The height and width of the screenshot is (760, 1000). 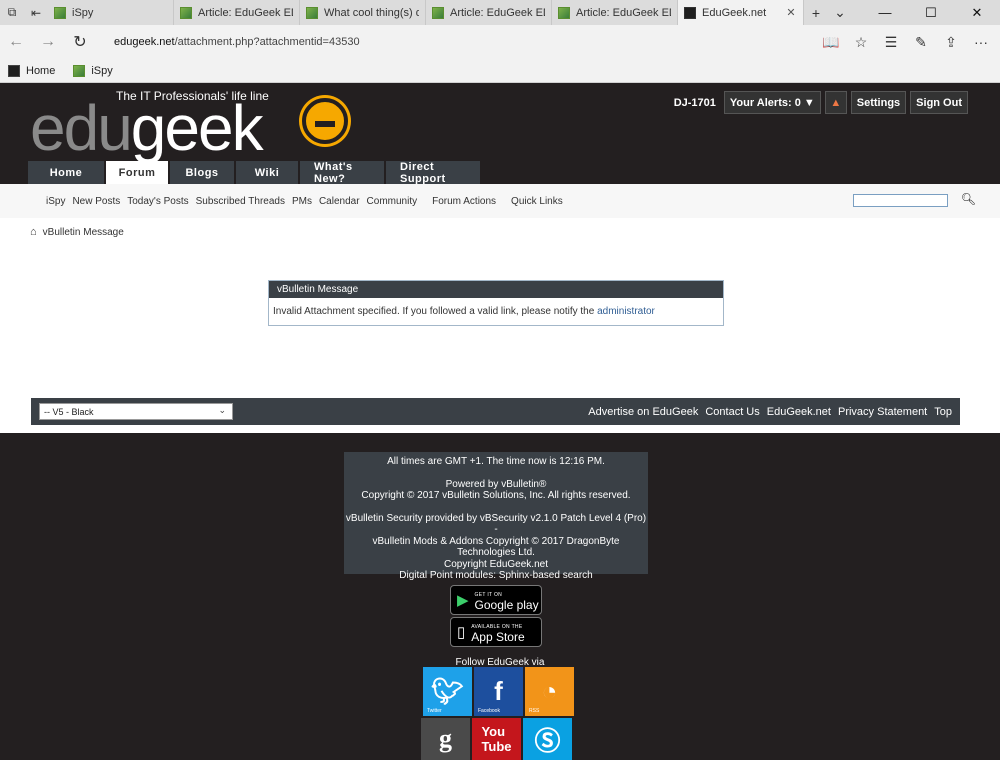 I want to click on subnav-calendar: Calendar, so click(x=339, y=201).